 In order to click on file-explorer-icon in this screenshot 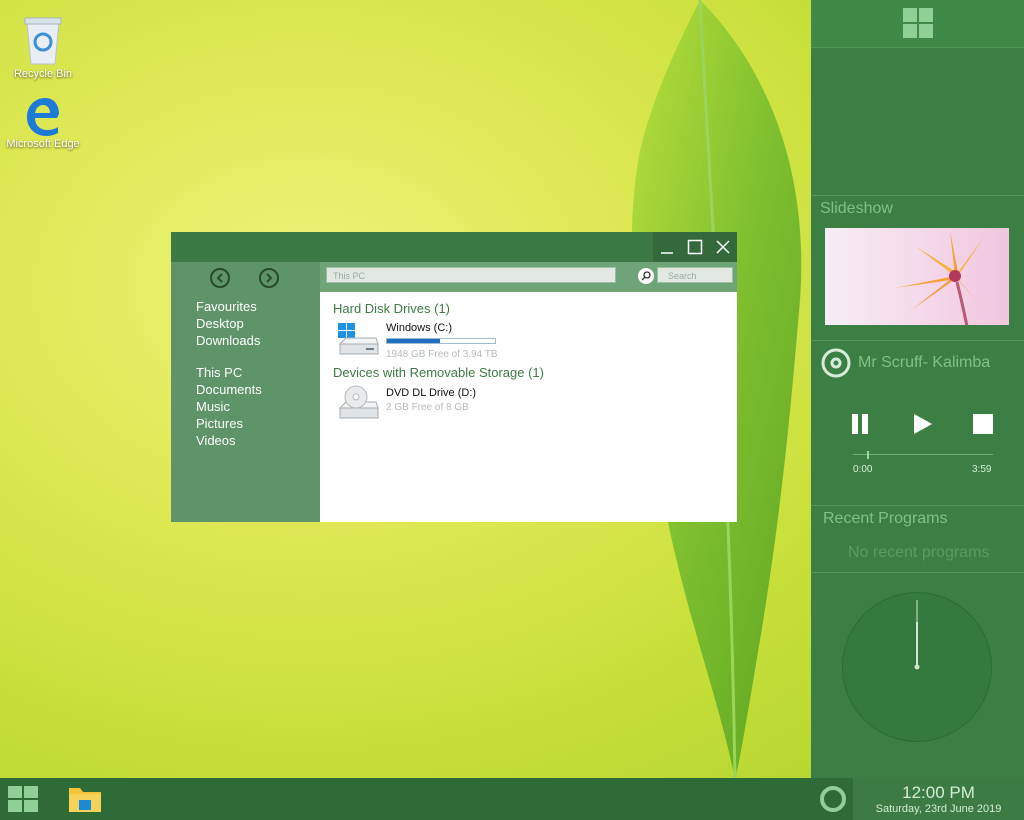, I will do `click(85, 800)`.